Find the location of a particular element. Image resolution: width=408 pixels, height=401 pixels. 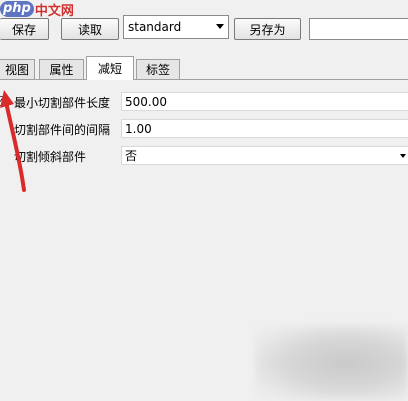

tab-shorten: 减短 is located at coordinates (110, 68).